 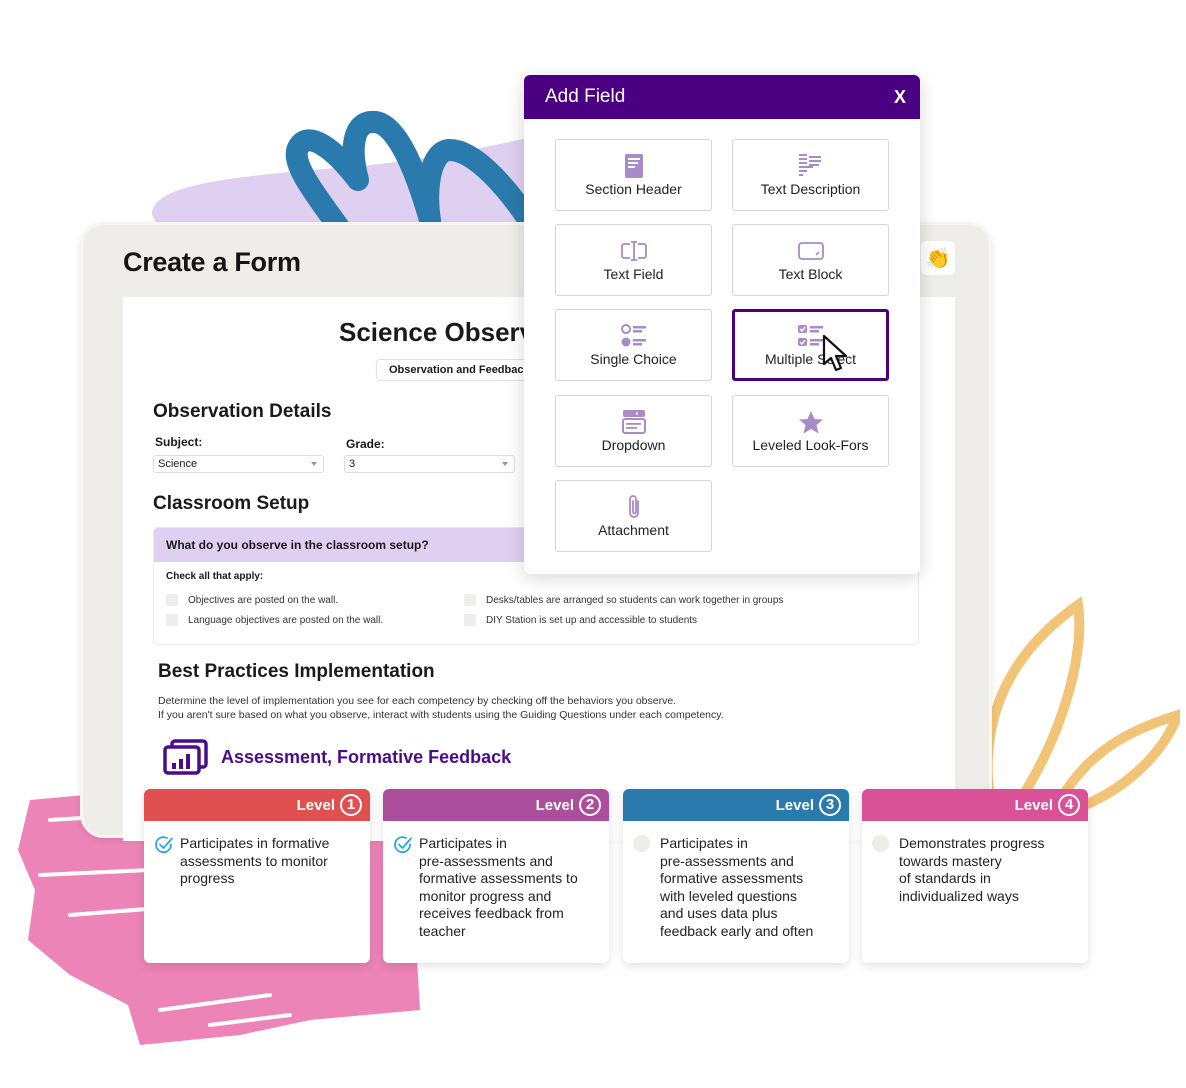 I want to click on field-type-single-choice: Single Choice, so click(x=633, y=345).